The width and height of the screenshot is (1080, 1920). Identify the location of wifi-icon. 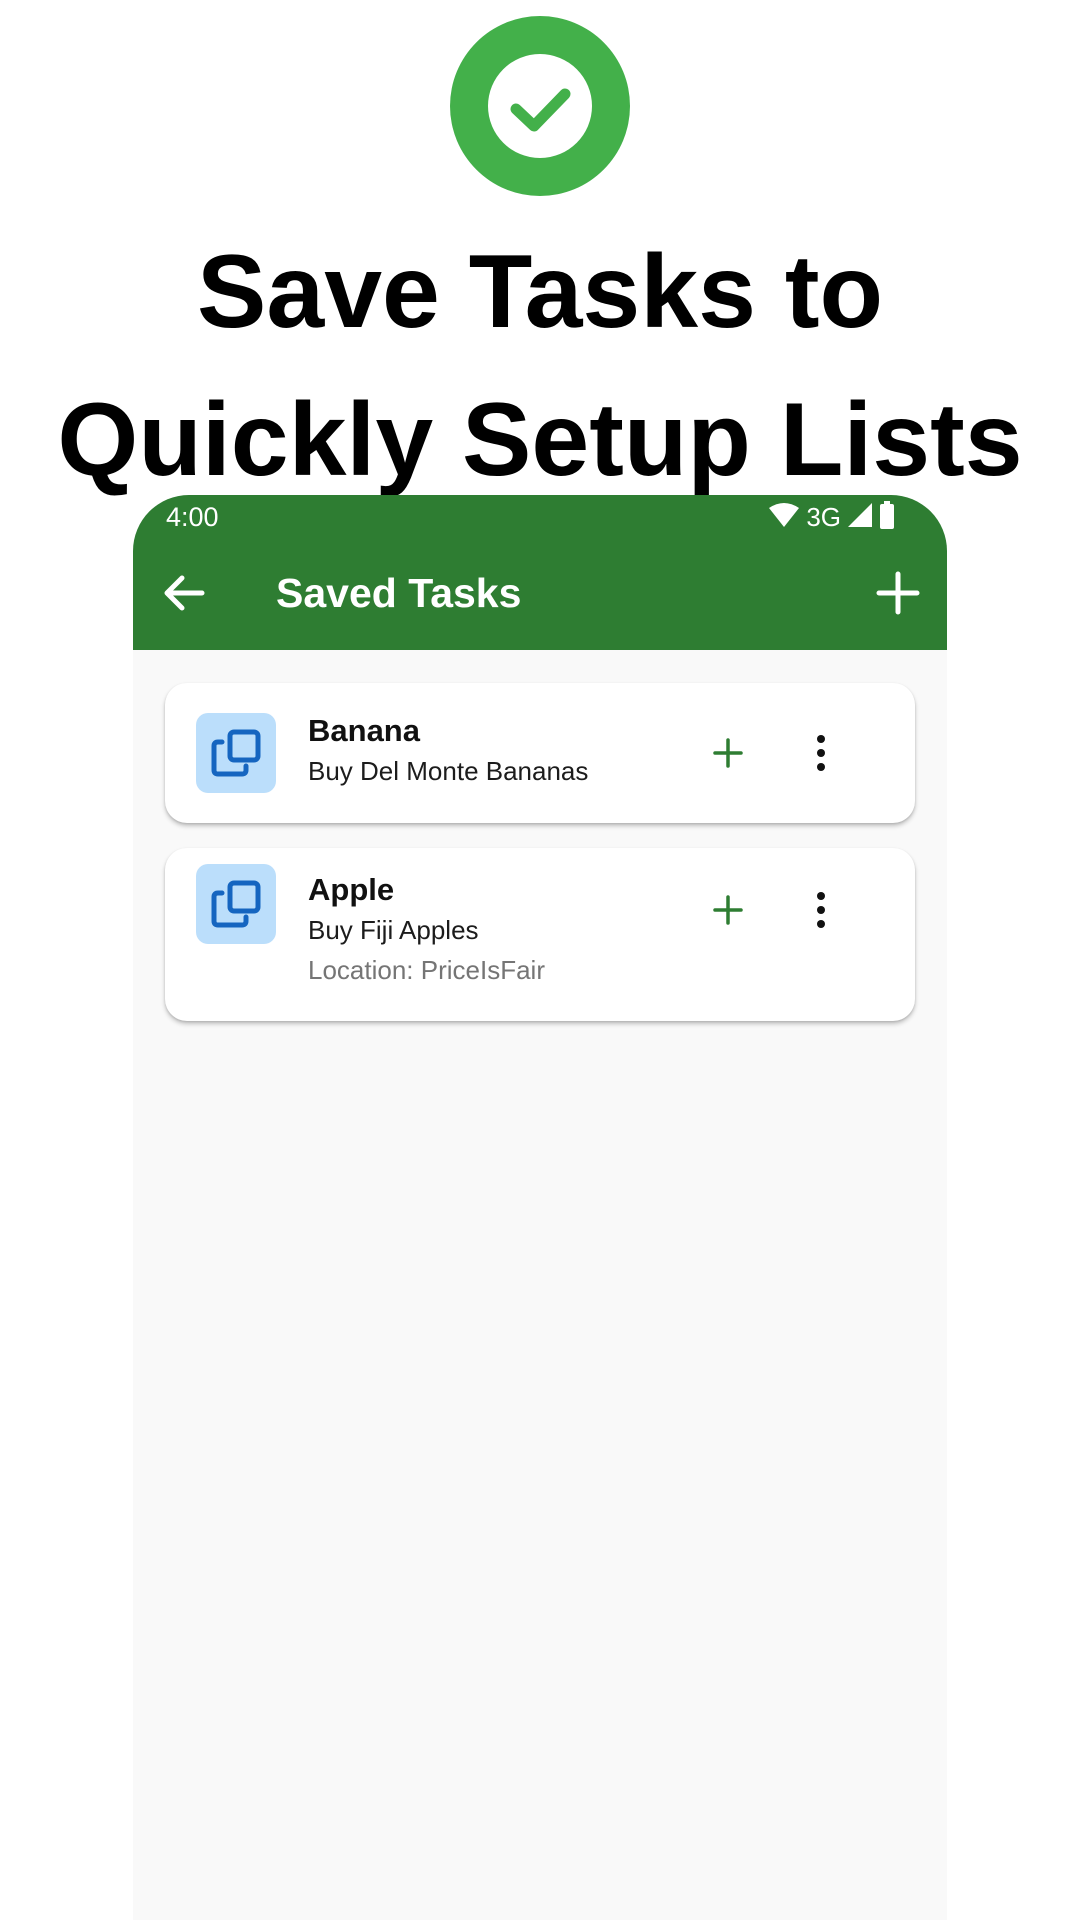
(784, 517).